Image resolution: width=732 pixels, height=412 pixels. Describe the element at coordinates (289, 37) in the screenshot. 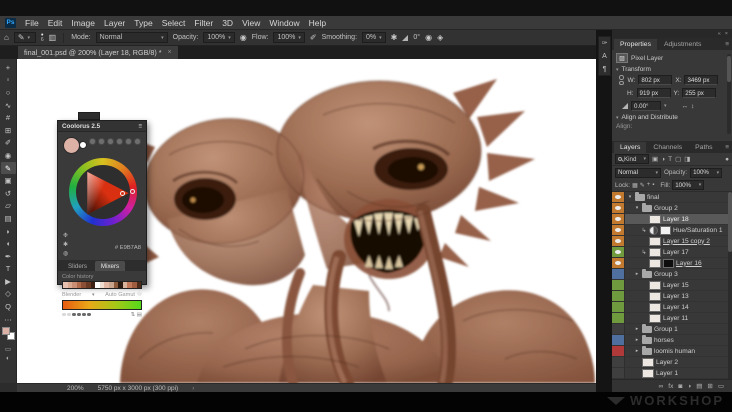

I see `flow-select: 100% ▾` at that location.